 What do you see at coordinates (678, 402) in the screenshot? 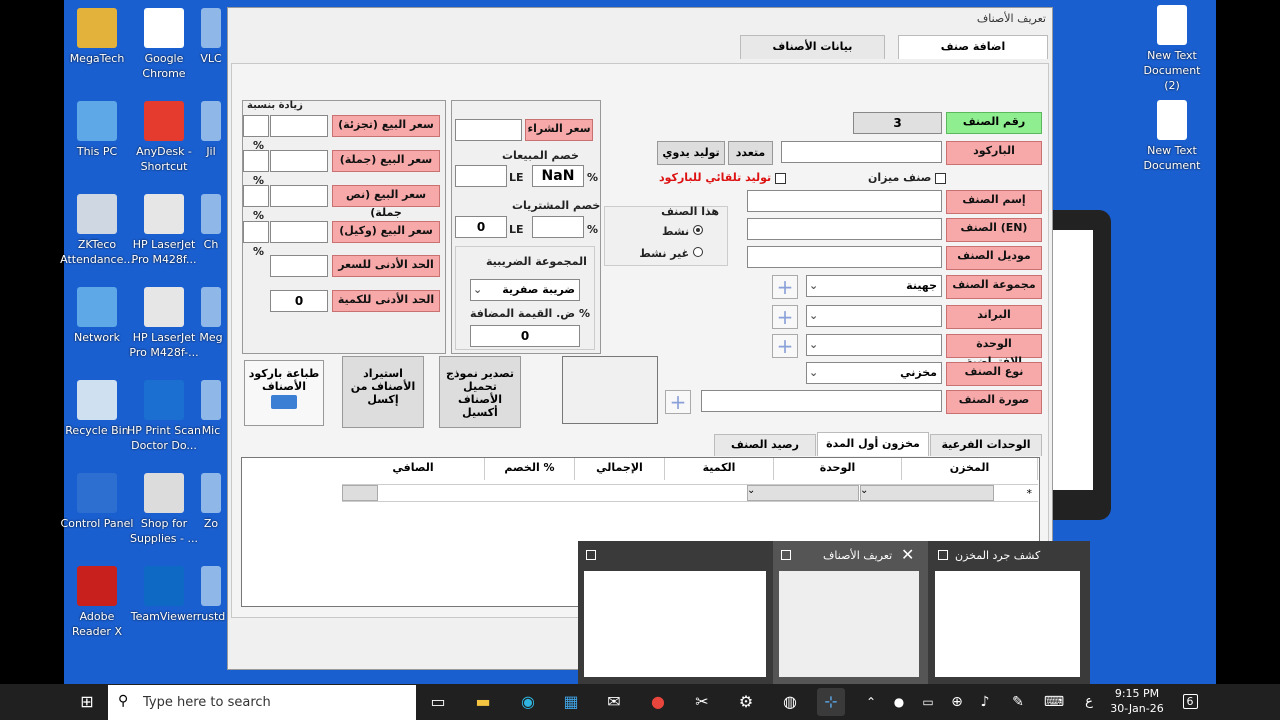
I see `add-image-button: +` at bounding box center [678, 402].